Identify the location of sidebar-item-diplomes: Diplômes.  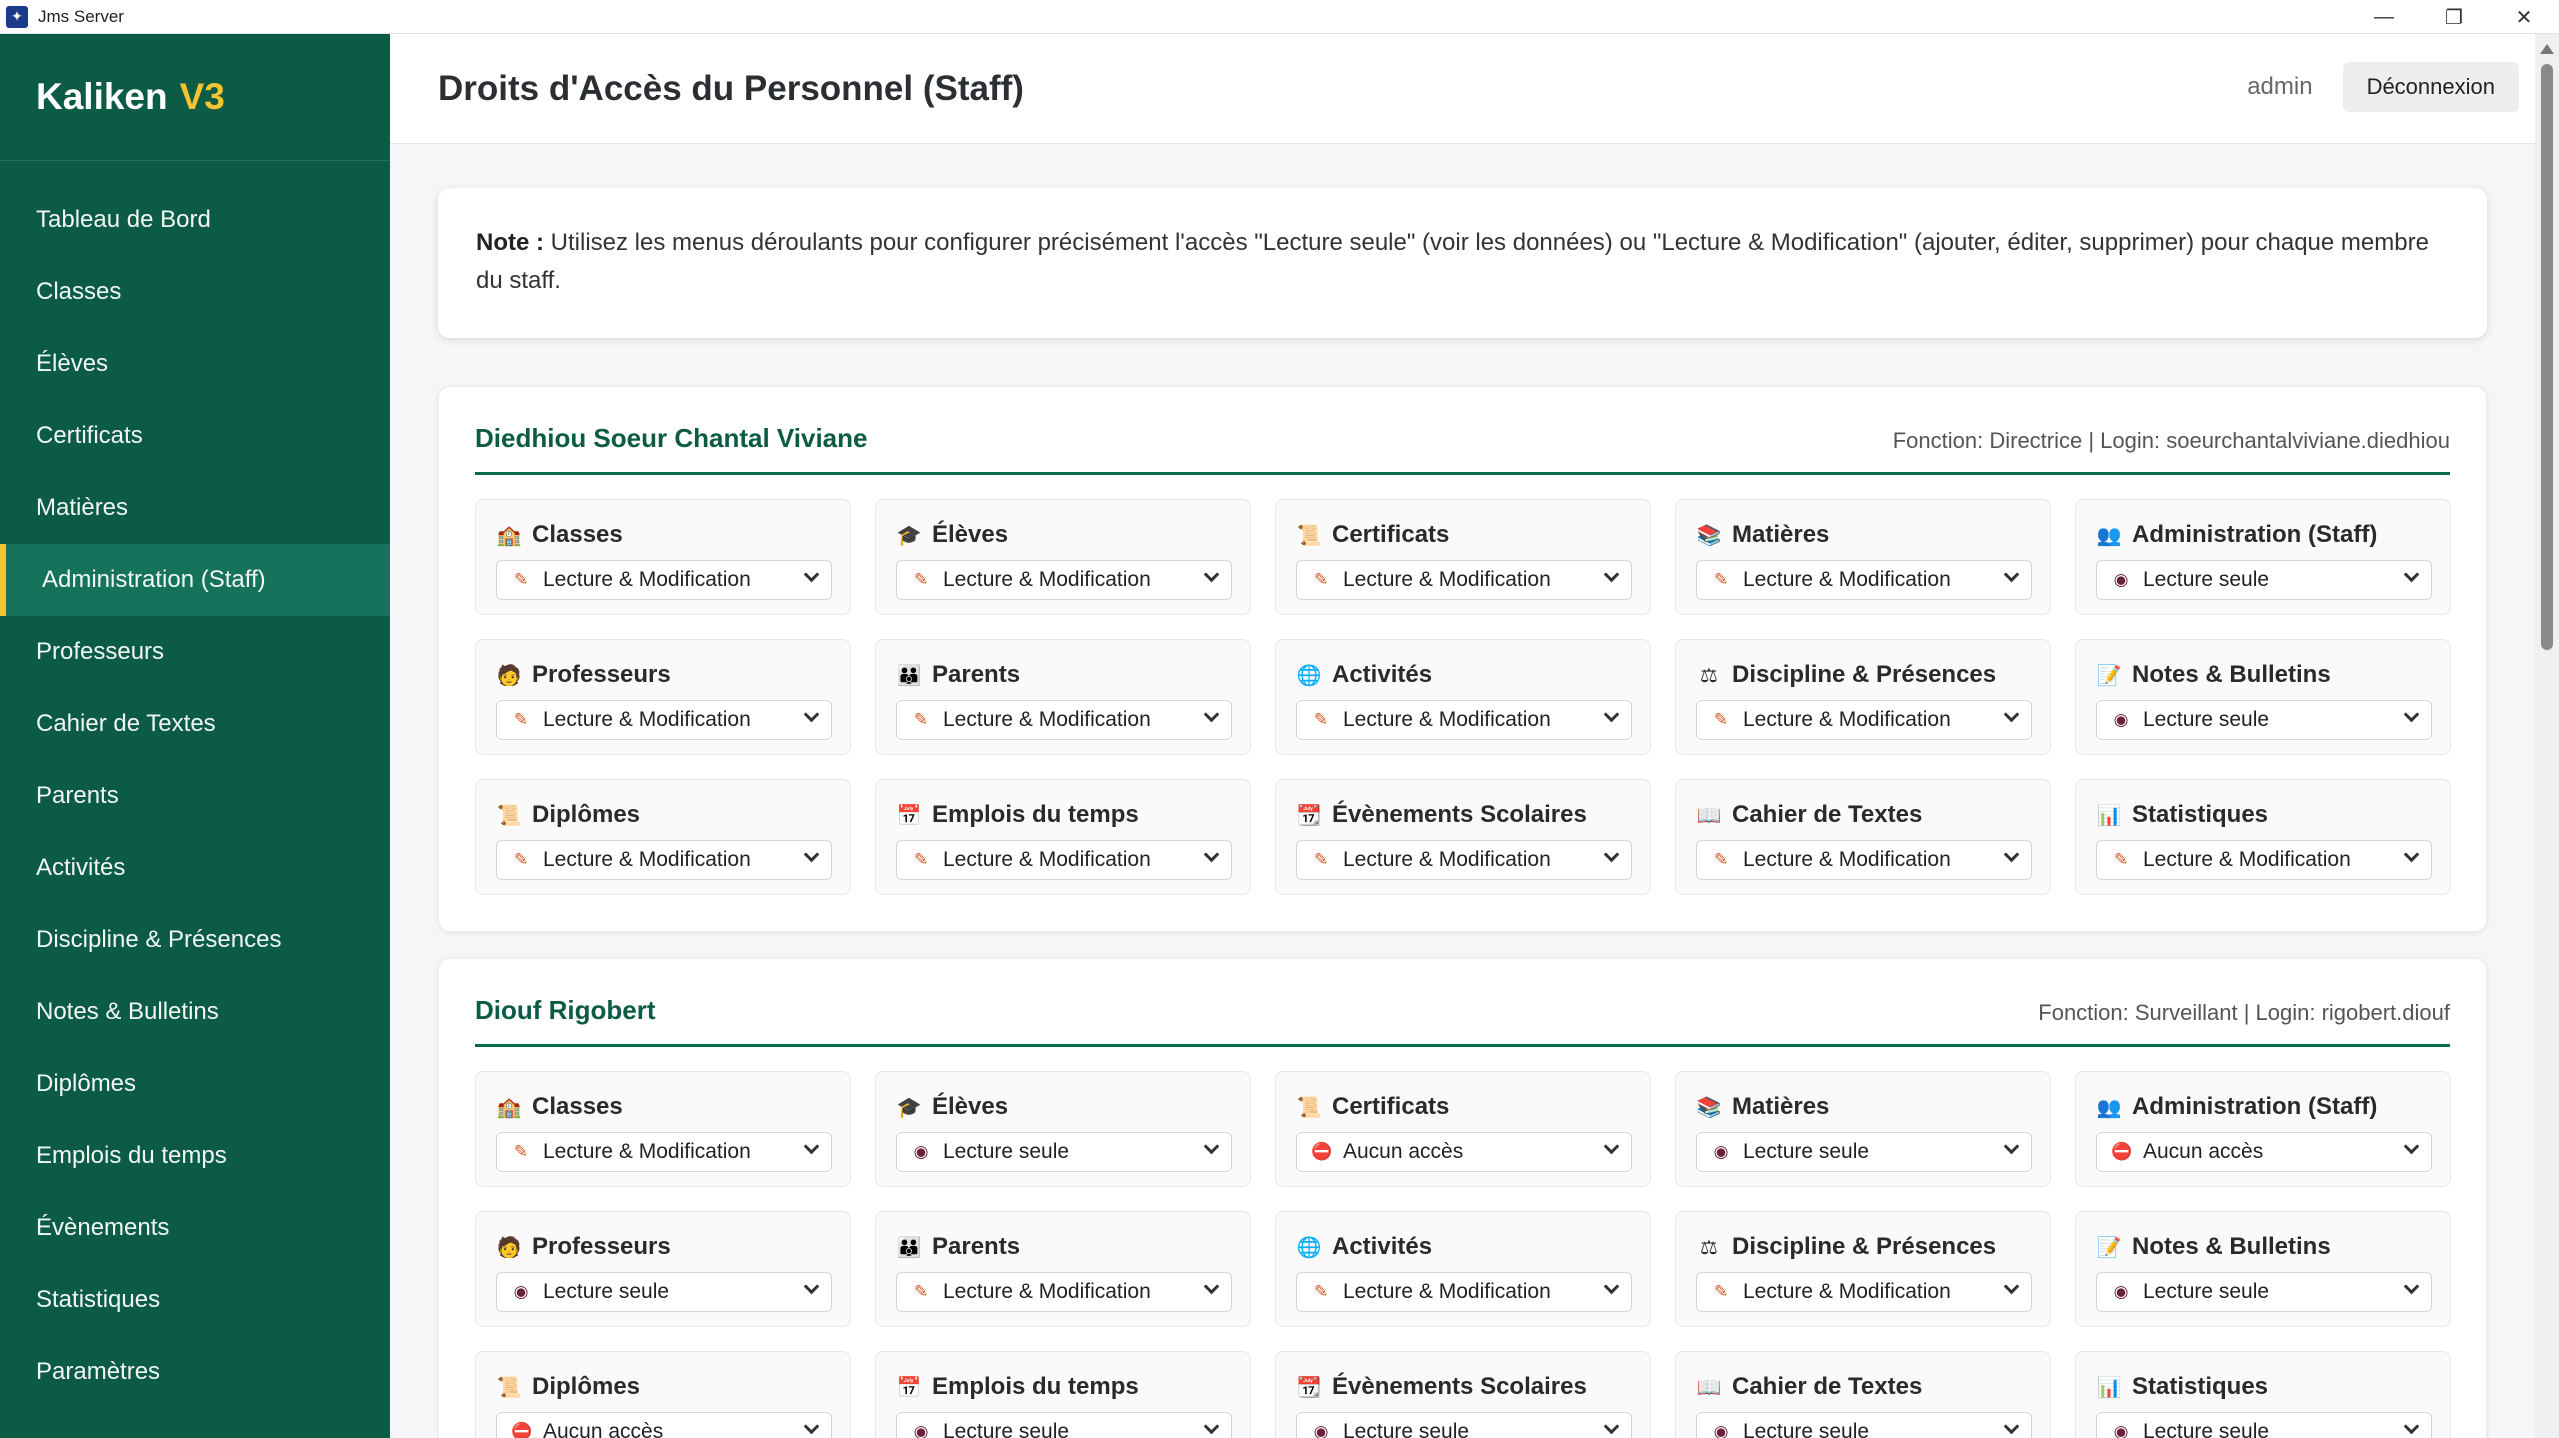
(195, 1084).